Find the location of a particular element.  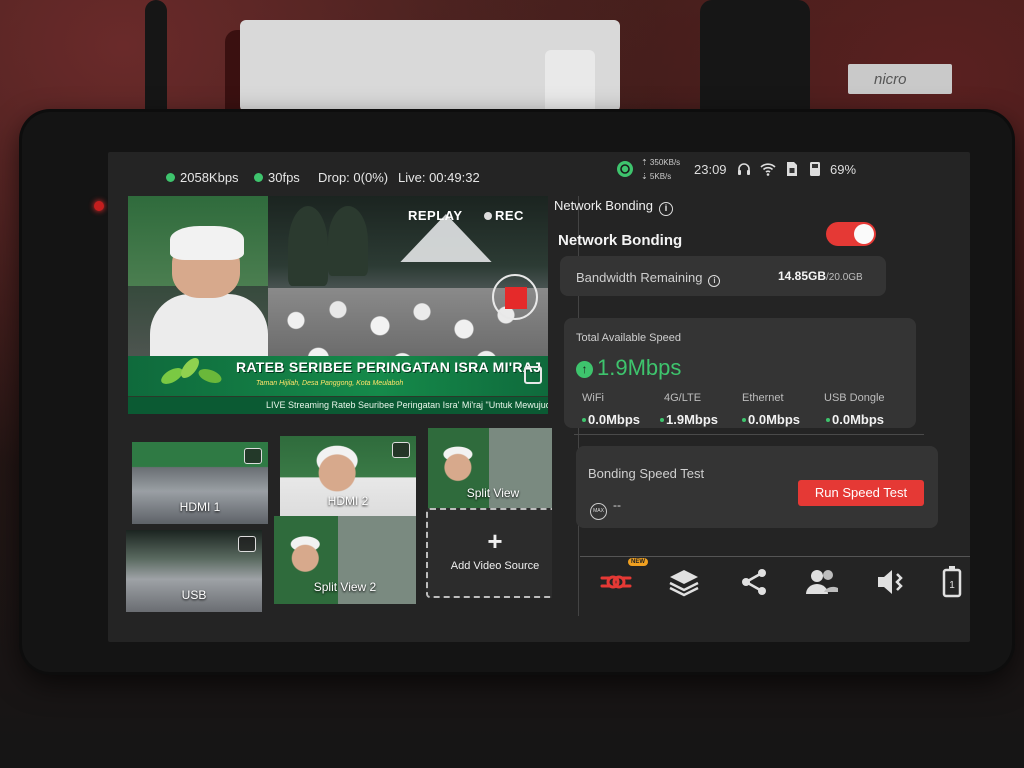

source-tile-split-view-2: Split View 2 is located at coordinates (345, 560).